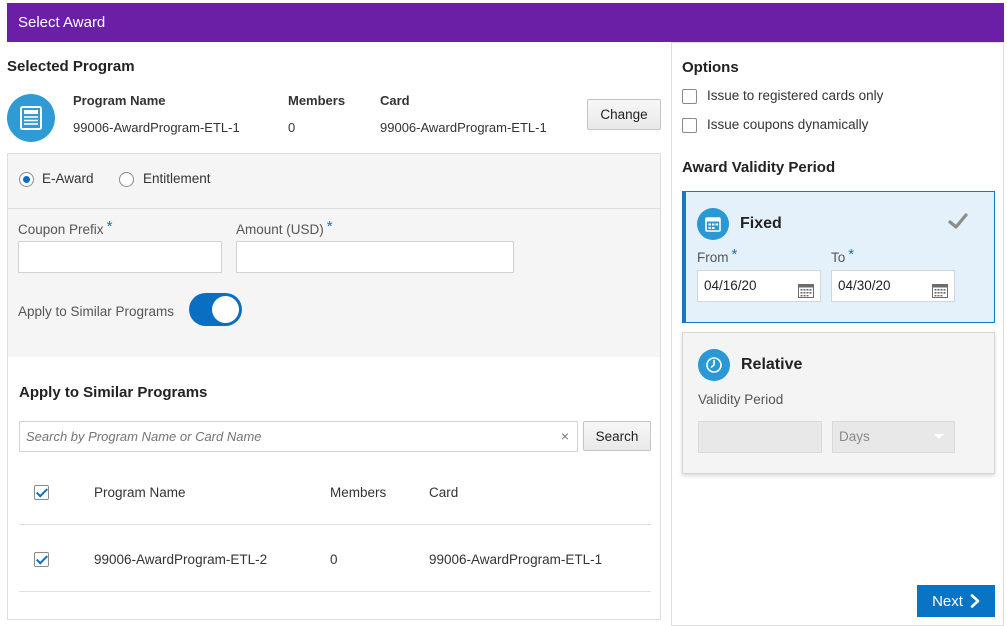 The image size is (1007, 626). Describe the element at coordinates (41, 492) in the screenshot. I see `select-all-checkbox` at that location.